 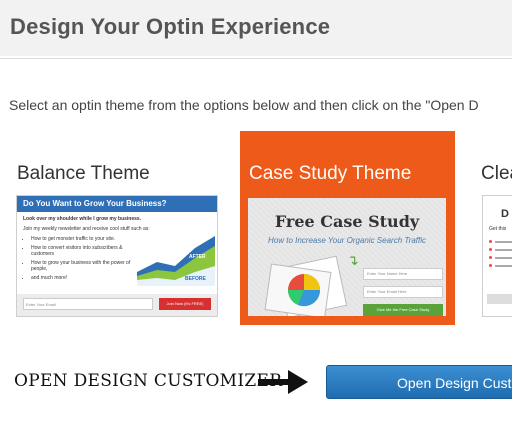 I want to click on case-preview-email-field: Enter Your Email Here, so click(x=403, y=292).